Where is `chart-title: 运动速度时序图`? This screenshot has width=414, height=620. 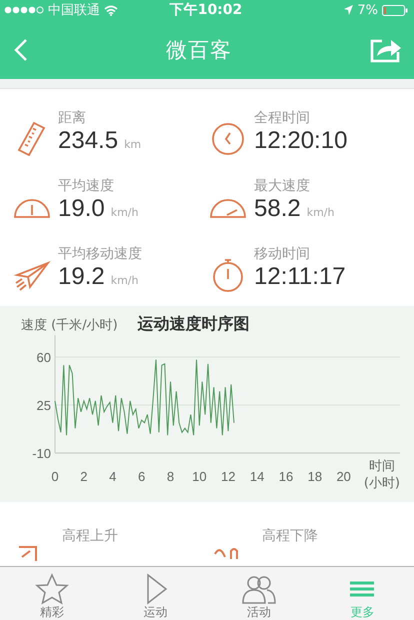
chart-title: 运动速度时序图 is located at coordinates (194, 324).